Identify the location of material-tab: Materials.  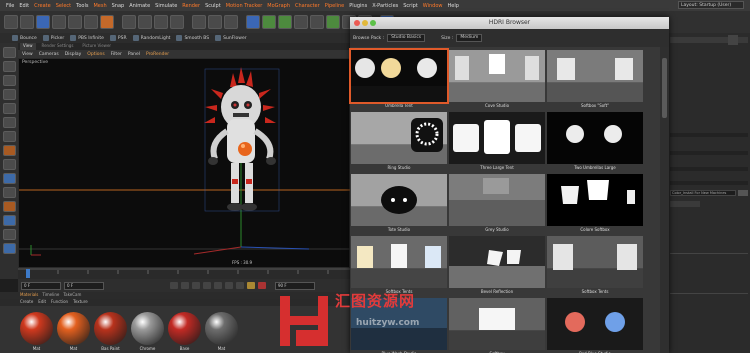
(29, 295).